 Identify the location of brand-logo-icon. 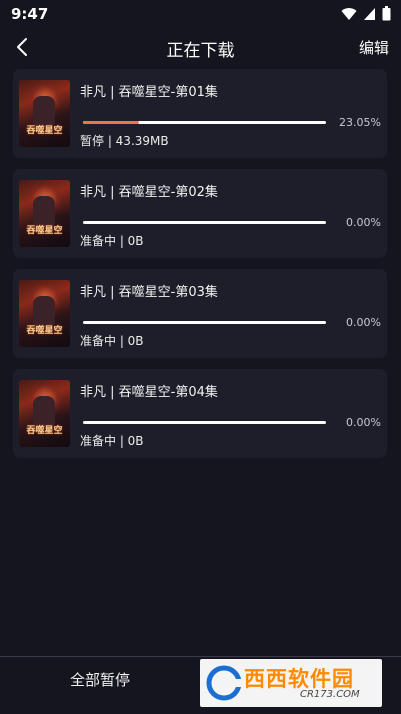
(224, 683).